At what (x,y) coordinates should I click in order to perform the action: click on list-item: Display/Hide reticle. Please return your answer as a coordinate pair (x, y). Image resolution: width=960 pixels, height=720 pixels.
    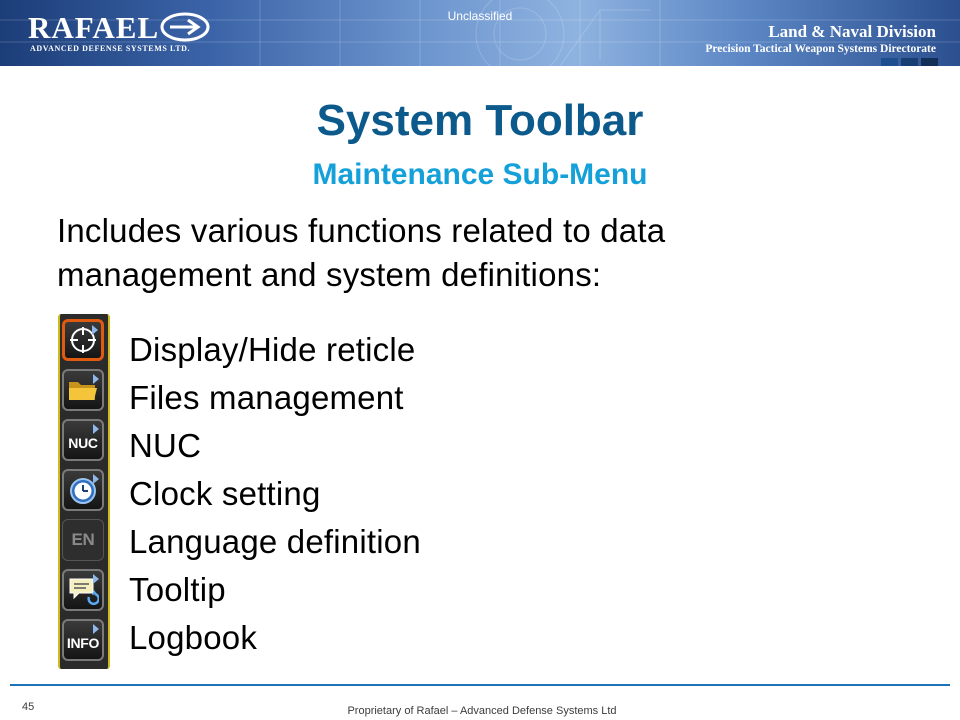
    Looking at the image, I should click on (272, 349).